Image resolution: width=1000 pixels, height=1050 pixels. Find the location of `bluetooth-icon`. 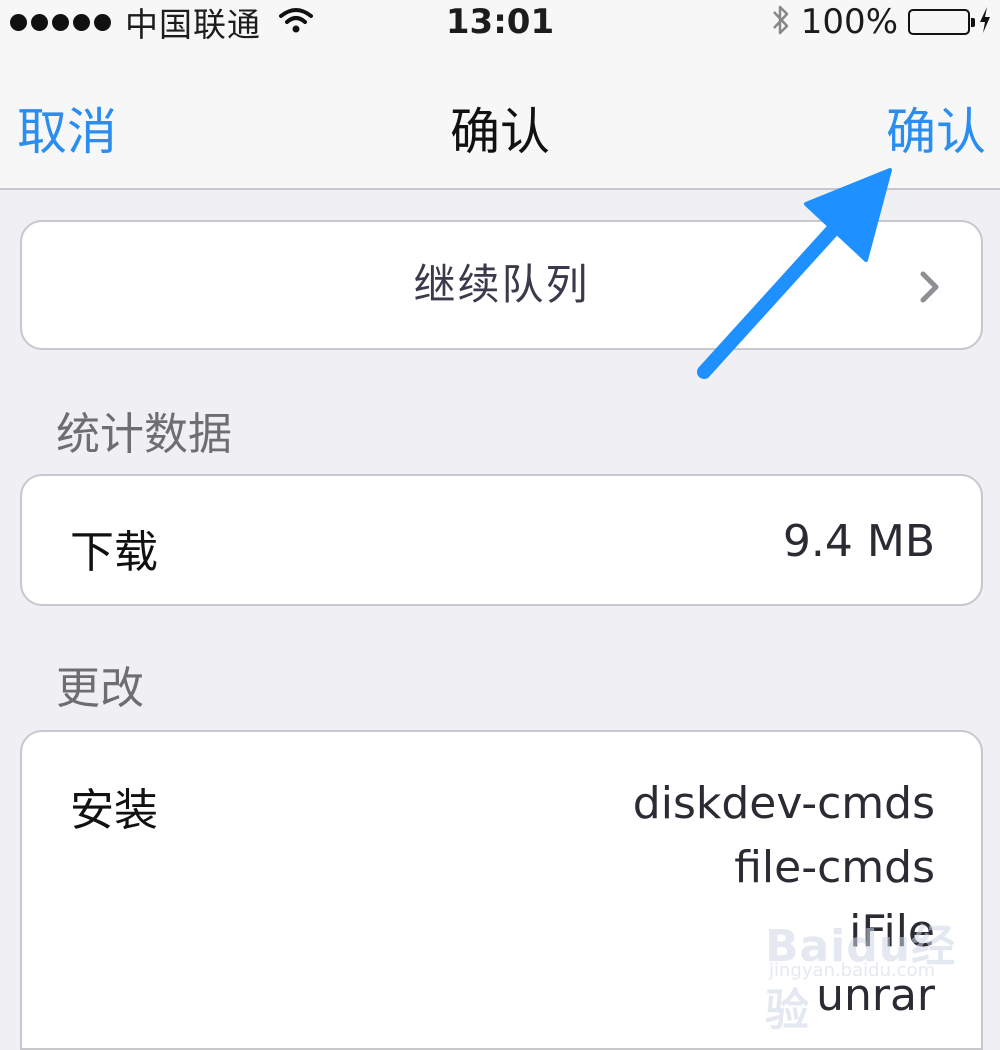

bluetooth-icon is located at coordinates (781, 22).